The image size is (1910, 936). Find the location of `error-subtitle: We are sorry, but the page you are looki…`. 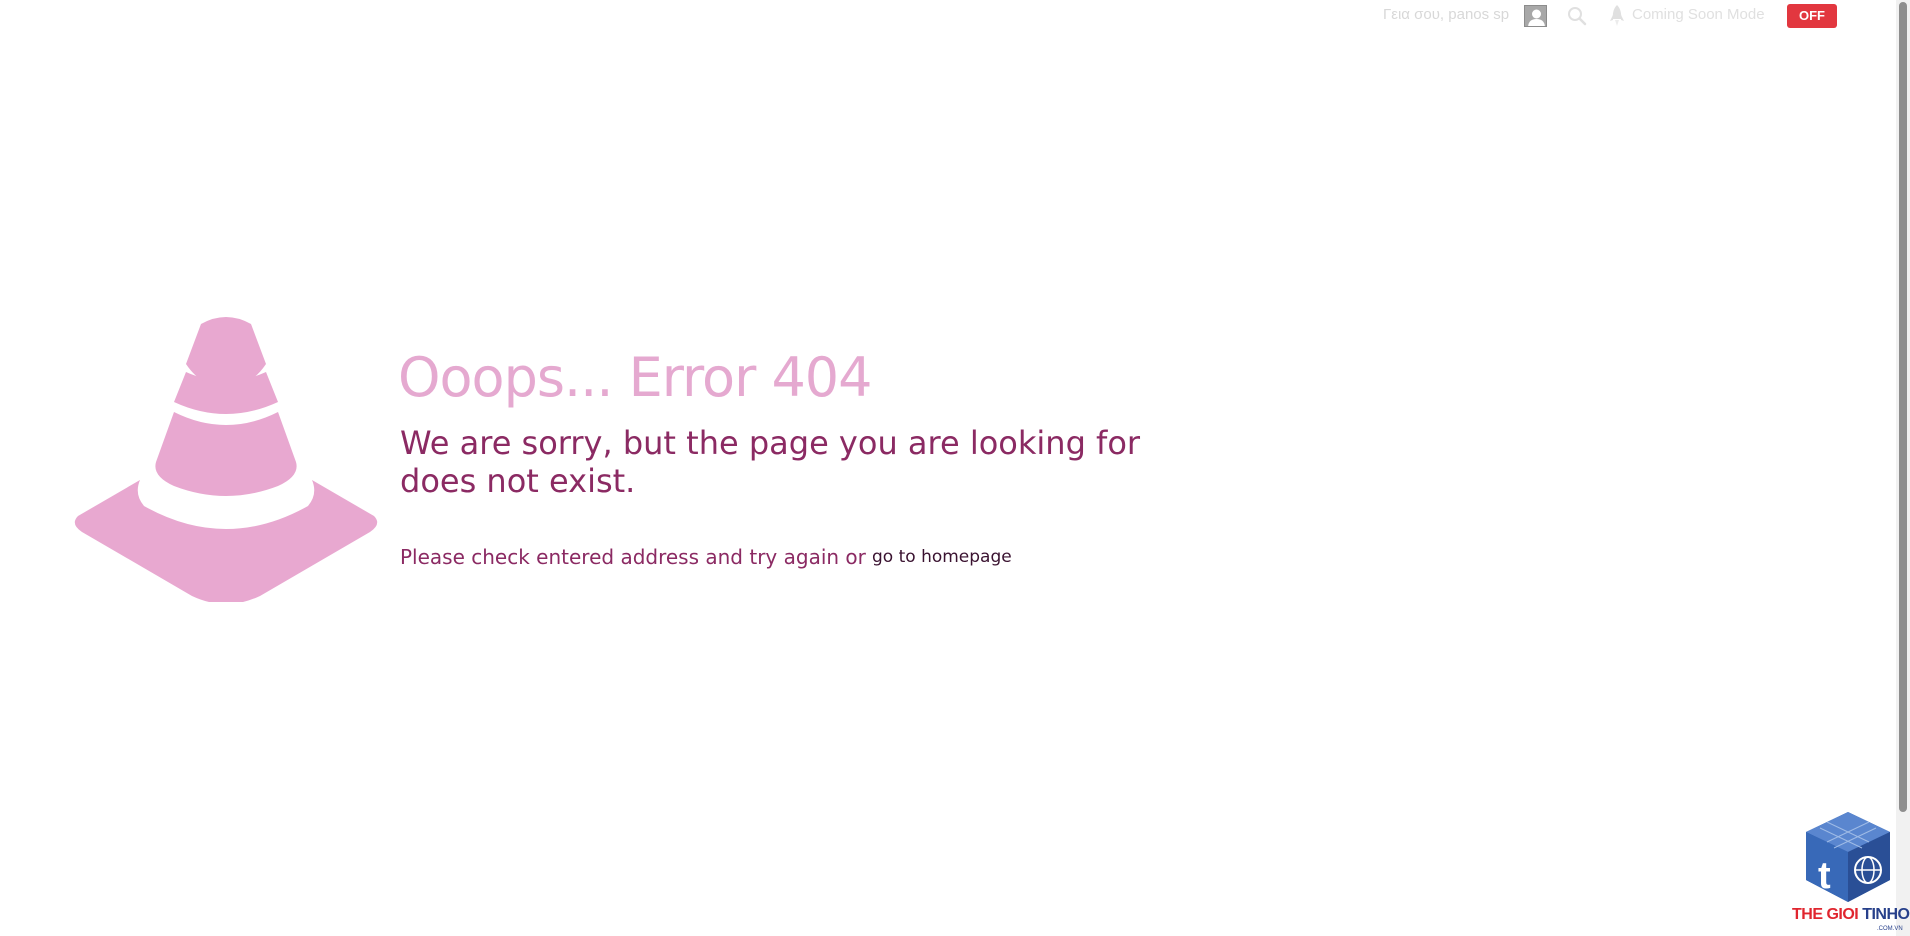

error-subtitle: We are sorry, but the page you are looki… is located at coordinates (770, 462).